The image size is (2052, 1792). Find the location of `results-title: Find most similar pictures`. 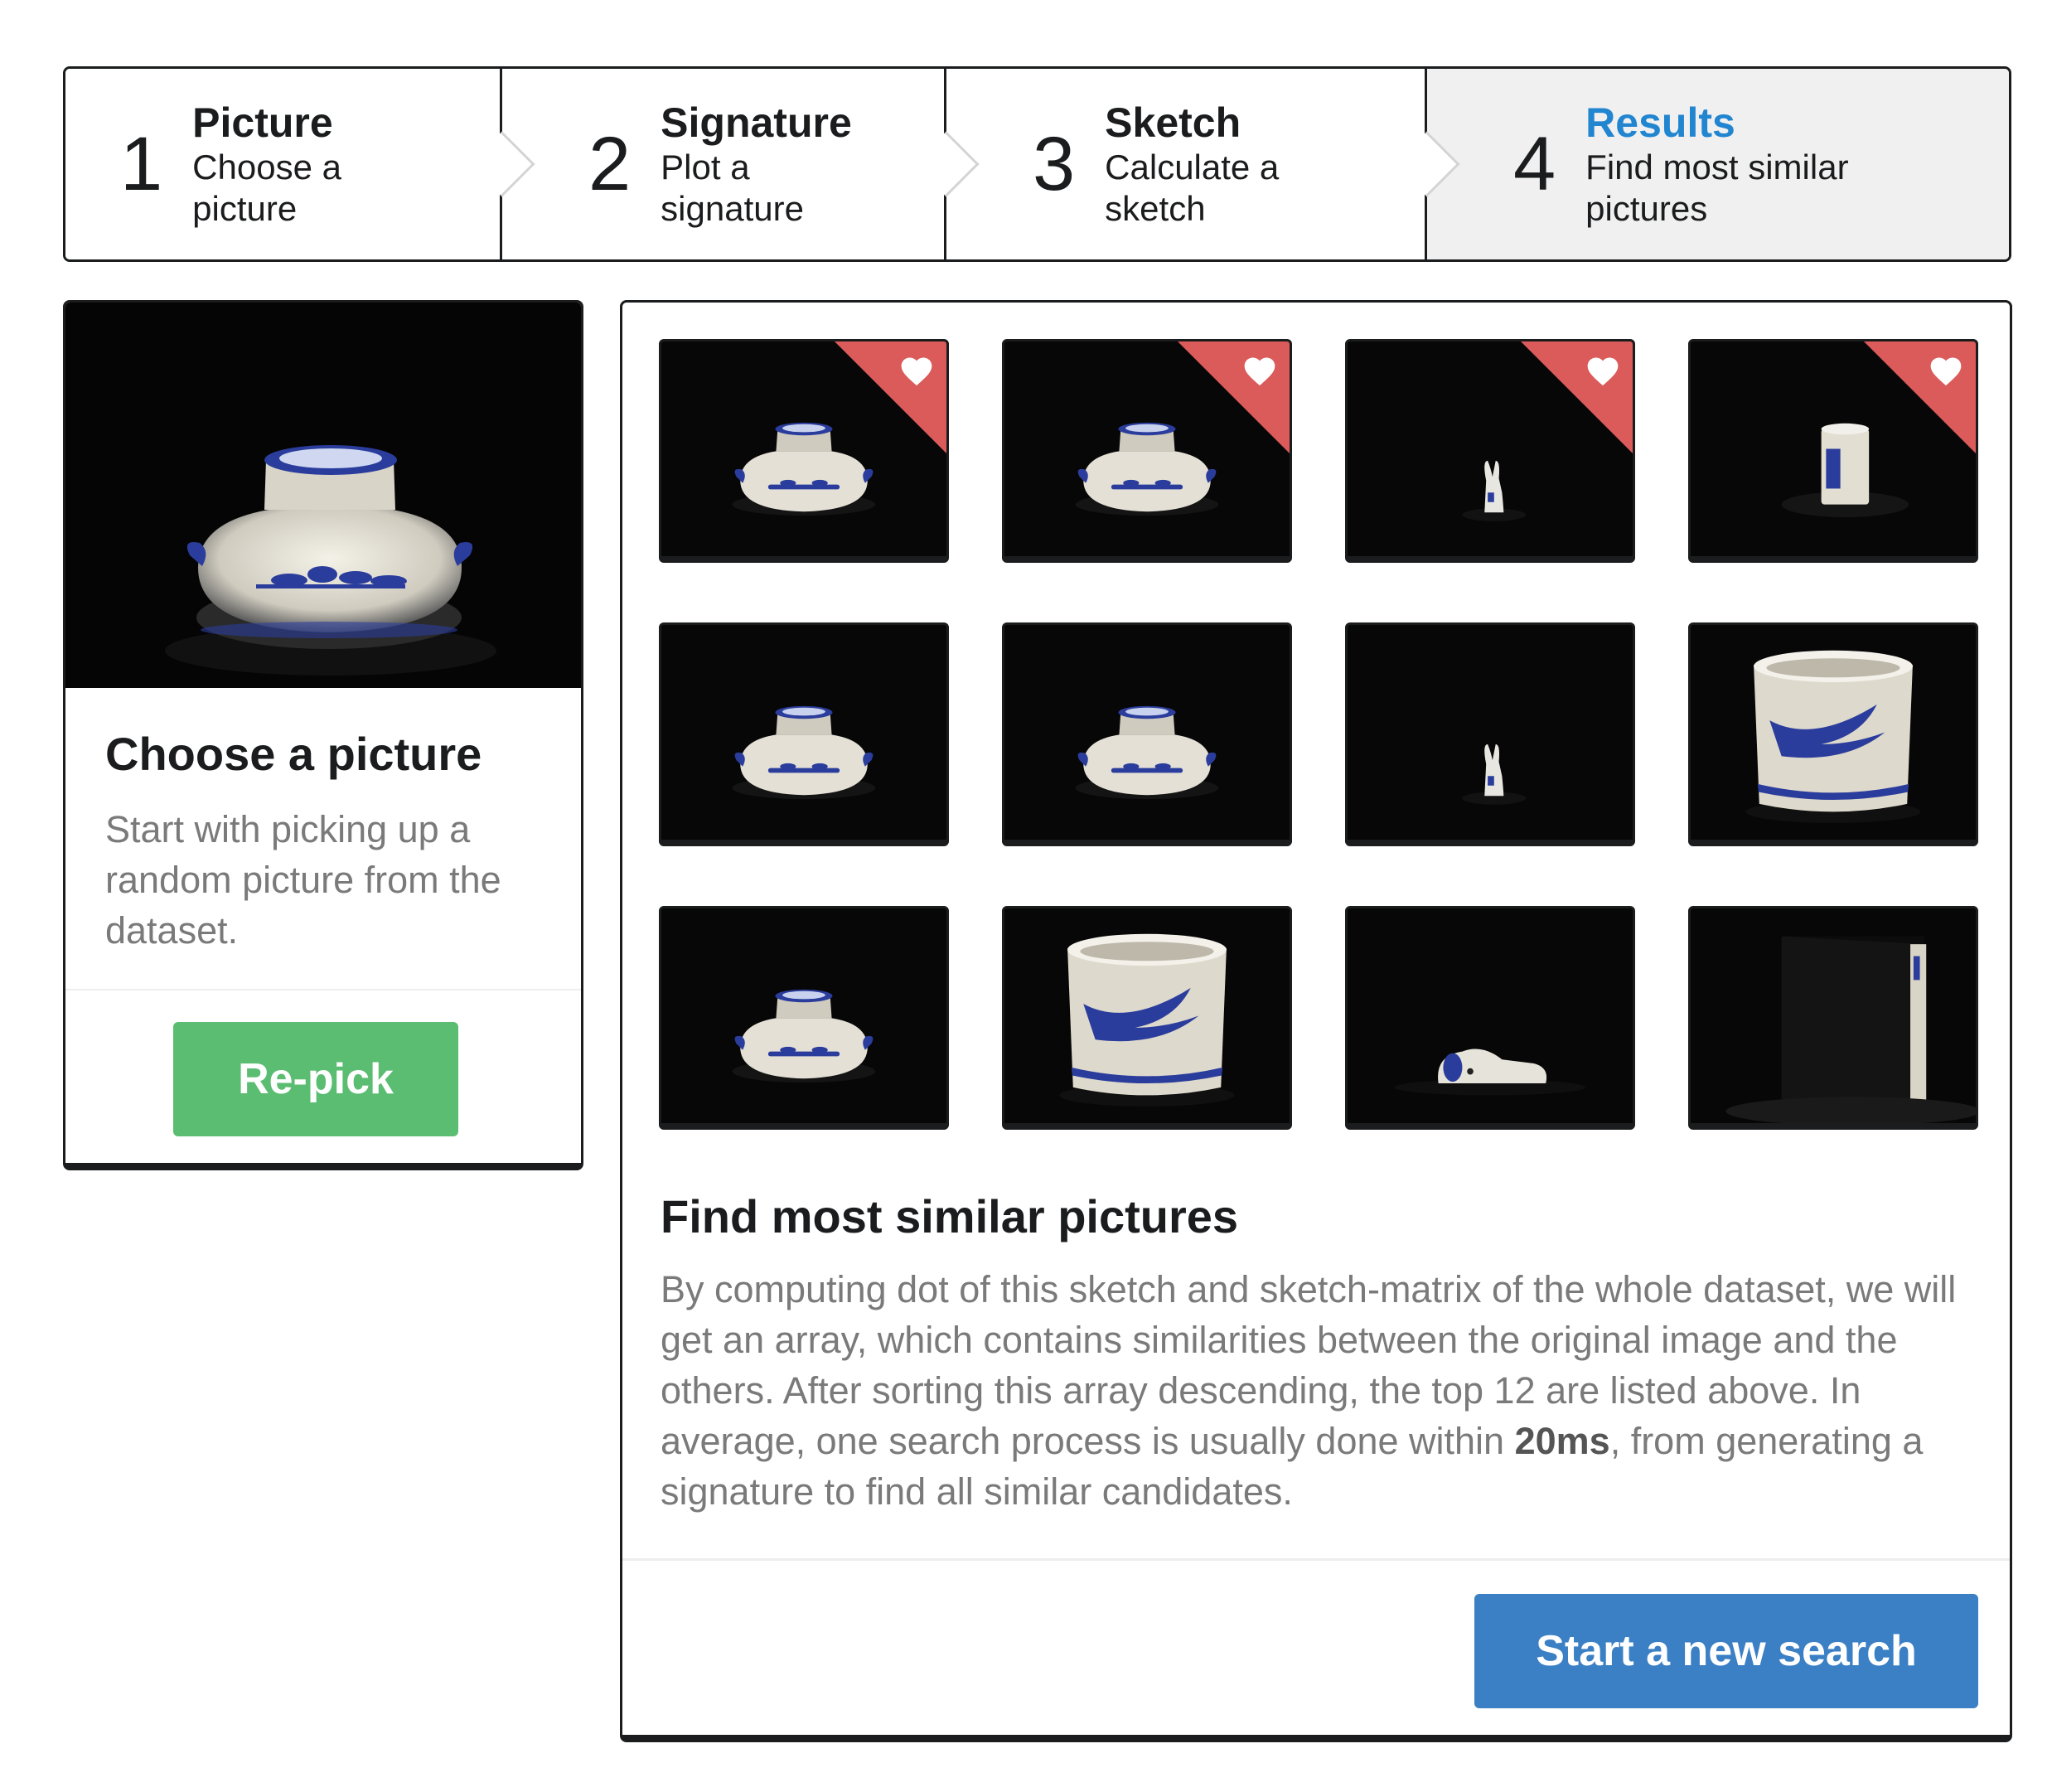

results-title: Find most similar pictures is located at coordinates (950, 1216).